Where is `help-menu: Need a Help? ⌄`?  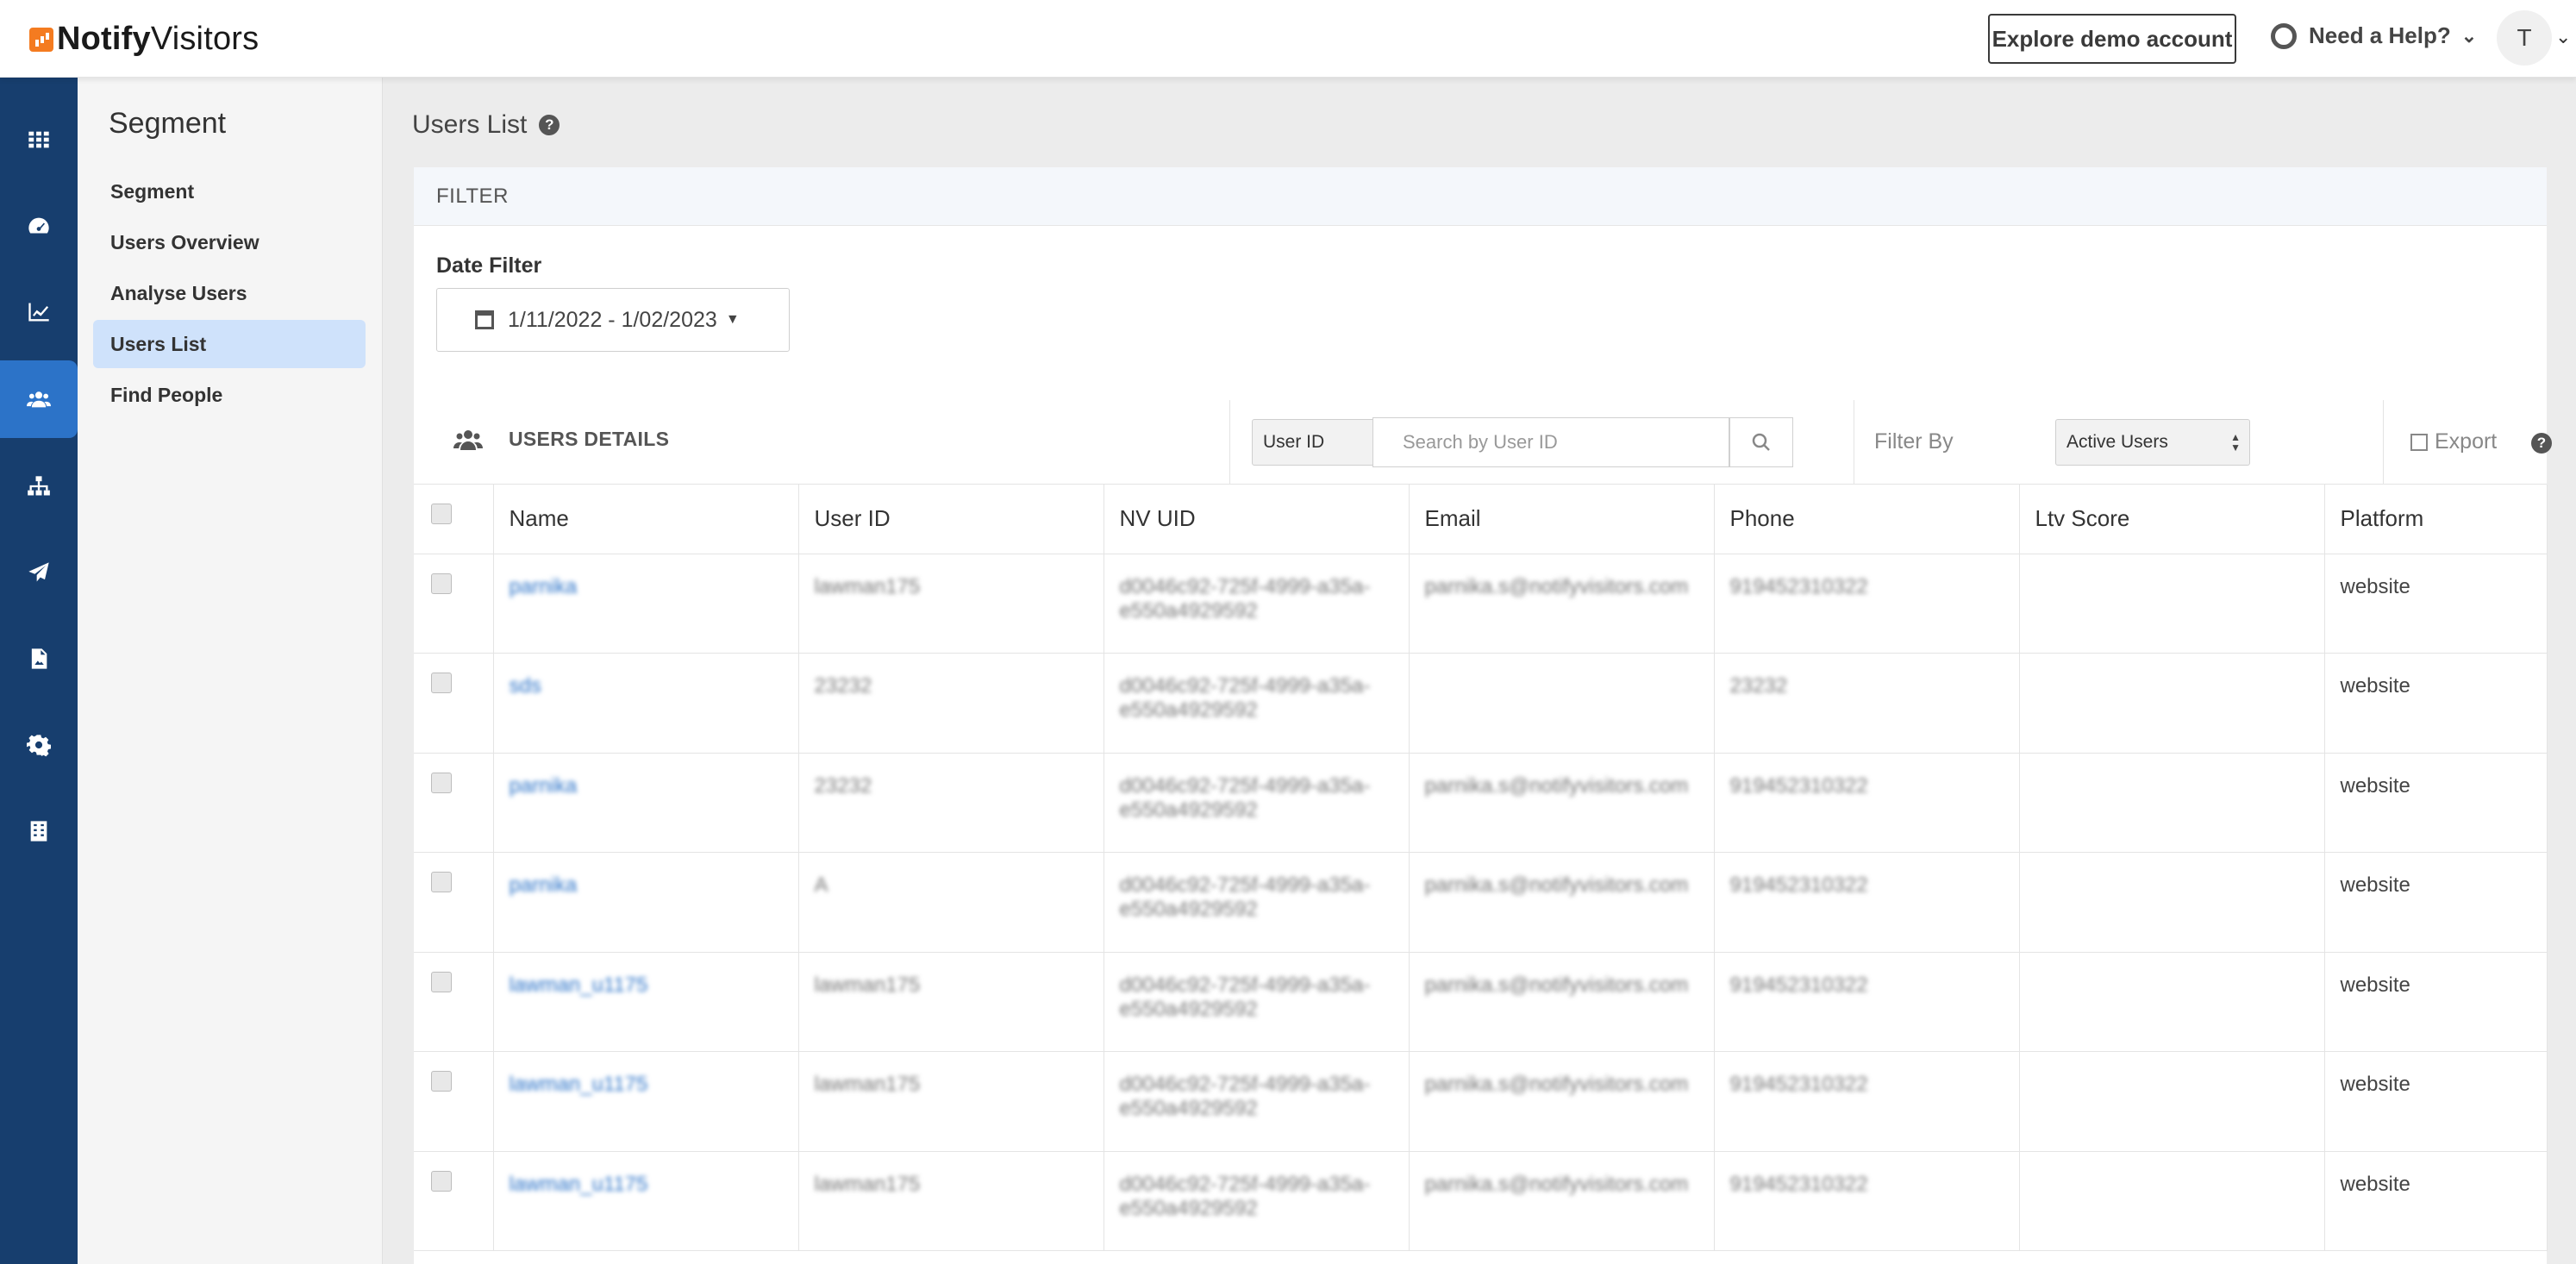
help-menu: Need a Help? ⌄ is located at coordinates (2374, 35).